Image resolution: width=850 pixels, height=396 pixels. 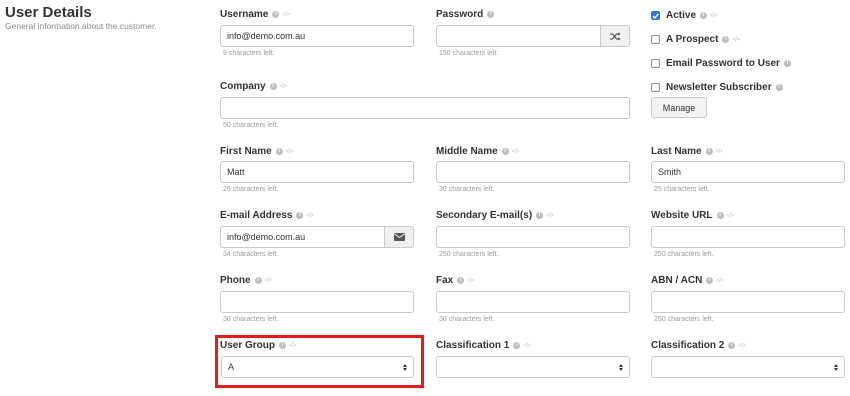 I want to click on user-group-select: A, so click(x=317, y=367).